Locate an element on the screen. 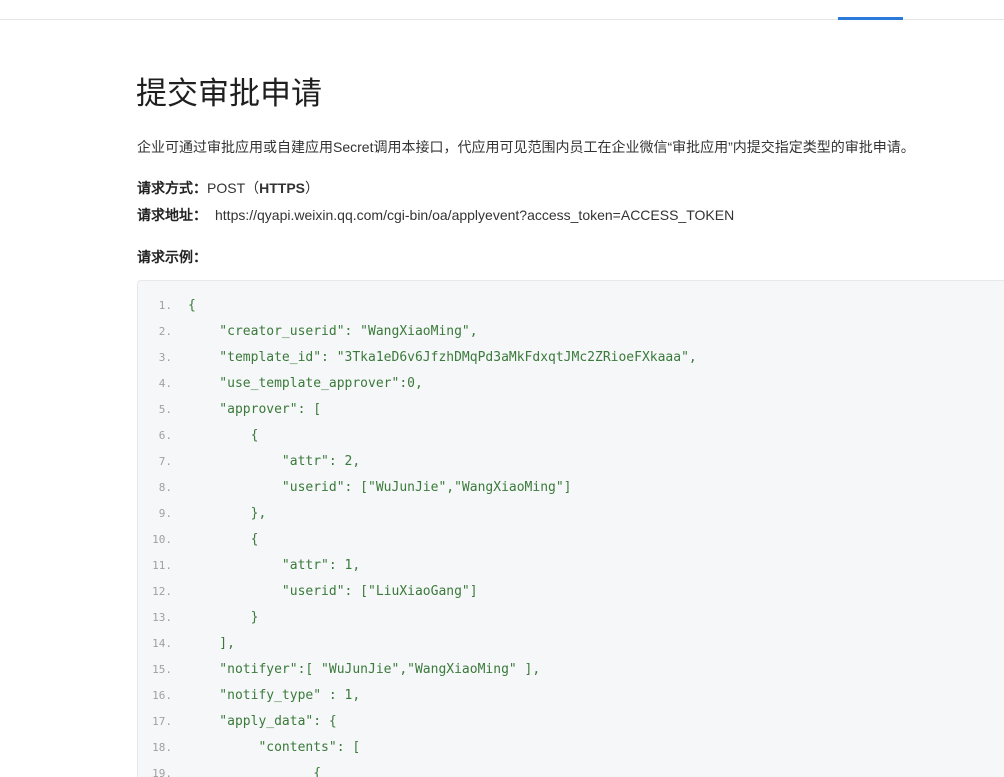 The height and width of the screenshot is (777, 1004). line-number: 19. is located at coordinates (162, 772).